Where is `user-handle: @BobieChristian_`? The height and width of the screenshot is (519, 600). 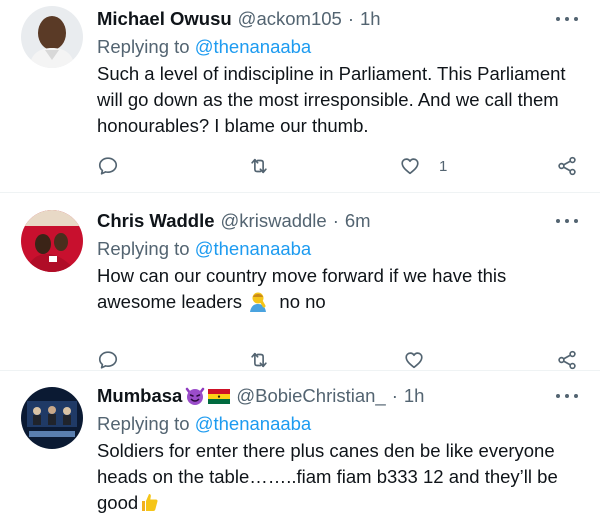
user-handle: @BobieChristian_ is located at coordinates (310, 396).